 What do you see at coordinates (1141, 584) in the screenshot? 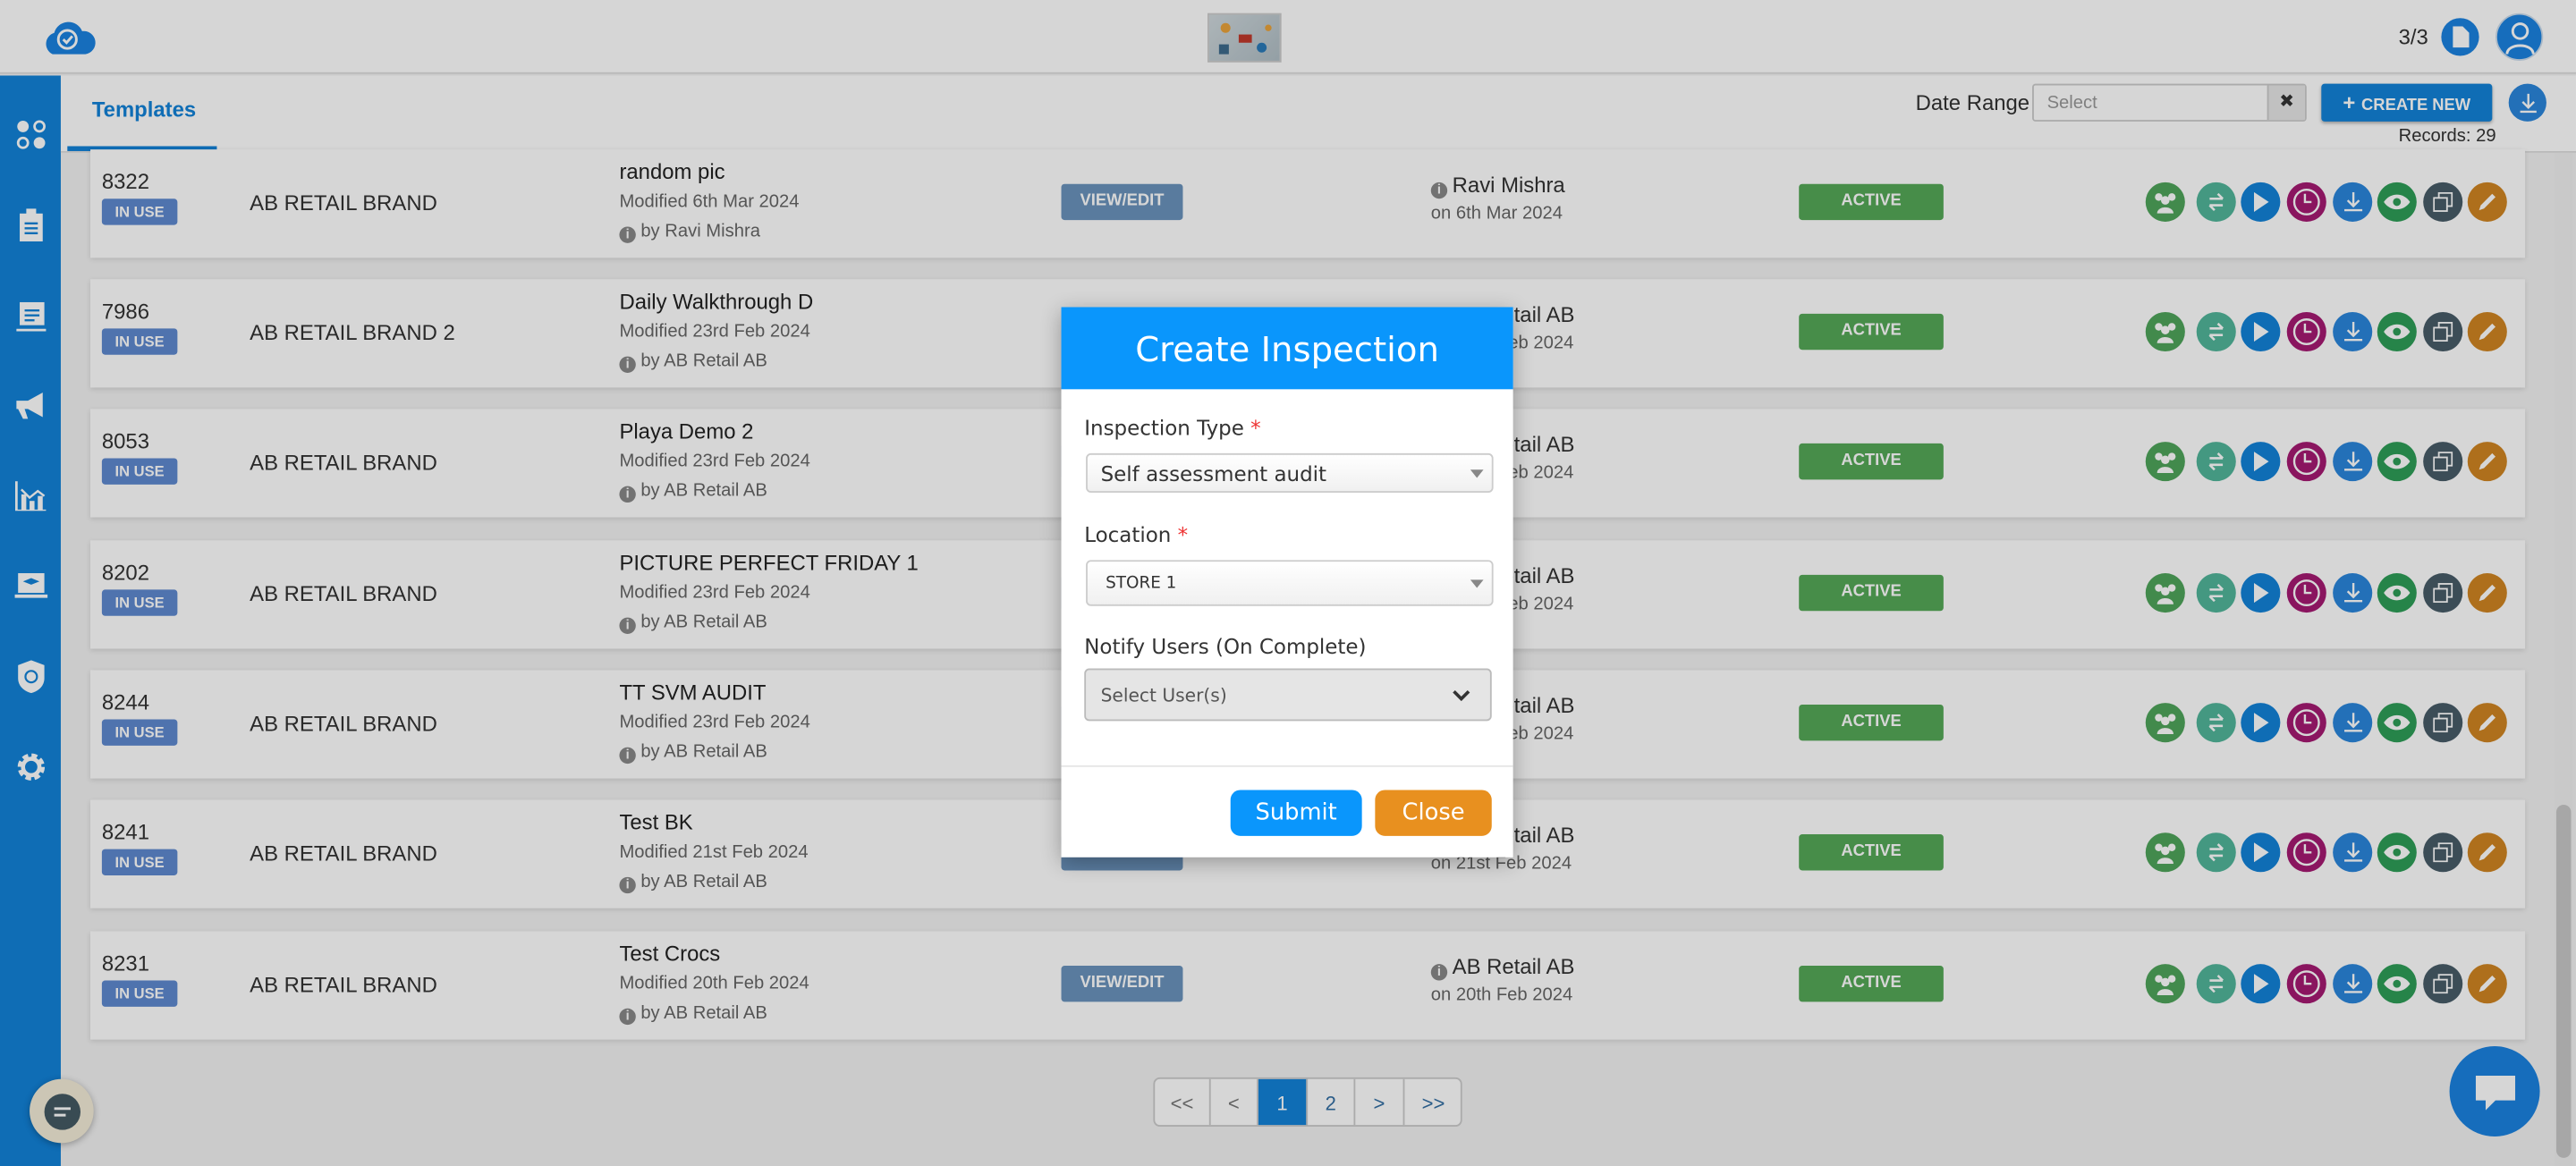
I see `location-value: STORE 1` at bounding box center [1141, 584].